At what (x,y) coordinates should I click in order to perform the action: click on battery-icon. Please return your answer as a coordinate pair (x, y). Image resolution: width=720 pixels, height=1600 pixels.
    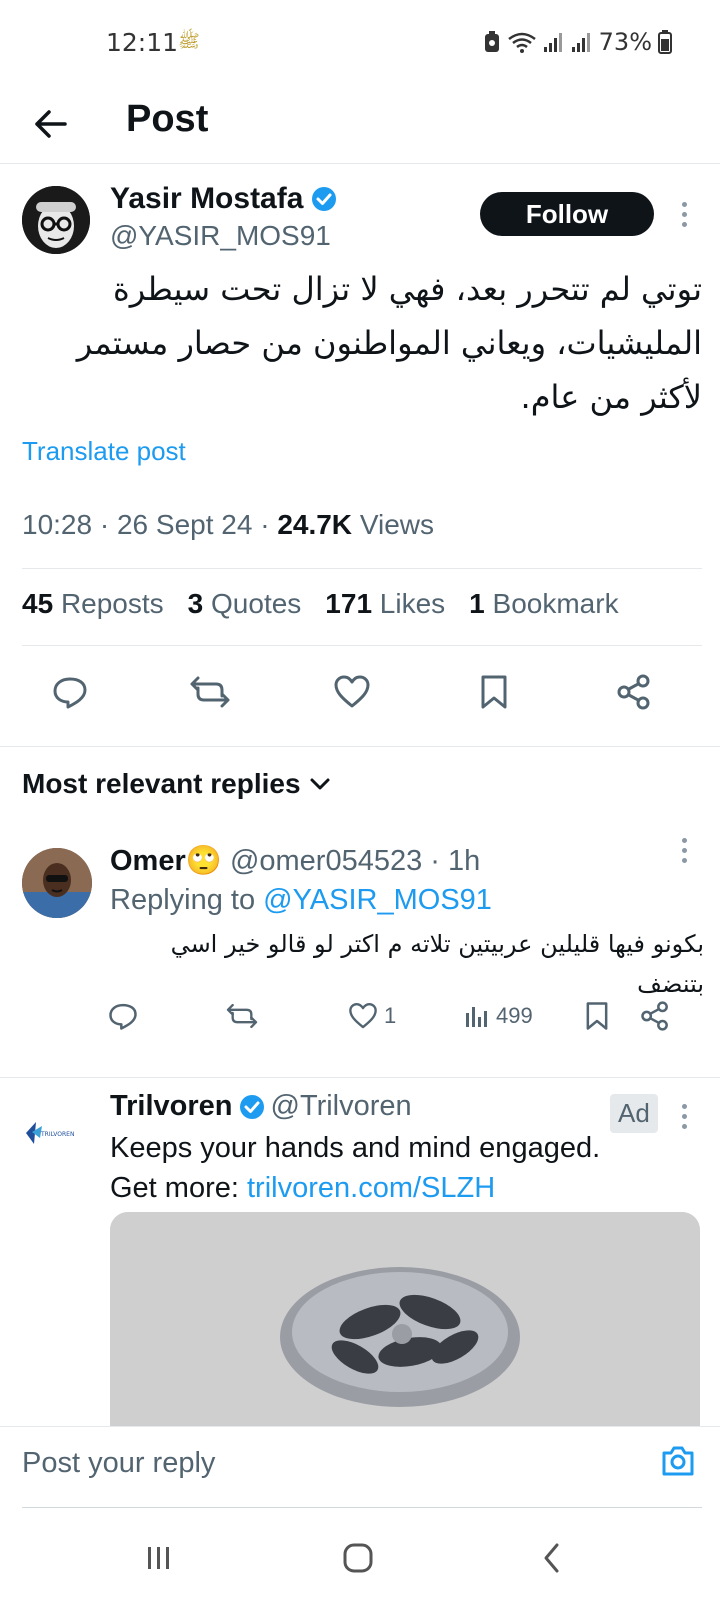
    Looking at the image, I should click on (665, 42).